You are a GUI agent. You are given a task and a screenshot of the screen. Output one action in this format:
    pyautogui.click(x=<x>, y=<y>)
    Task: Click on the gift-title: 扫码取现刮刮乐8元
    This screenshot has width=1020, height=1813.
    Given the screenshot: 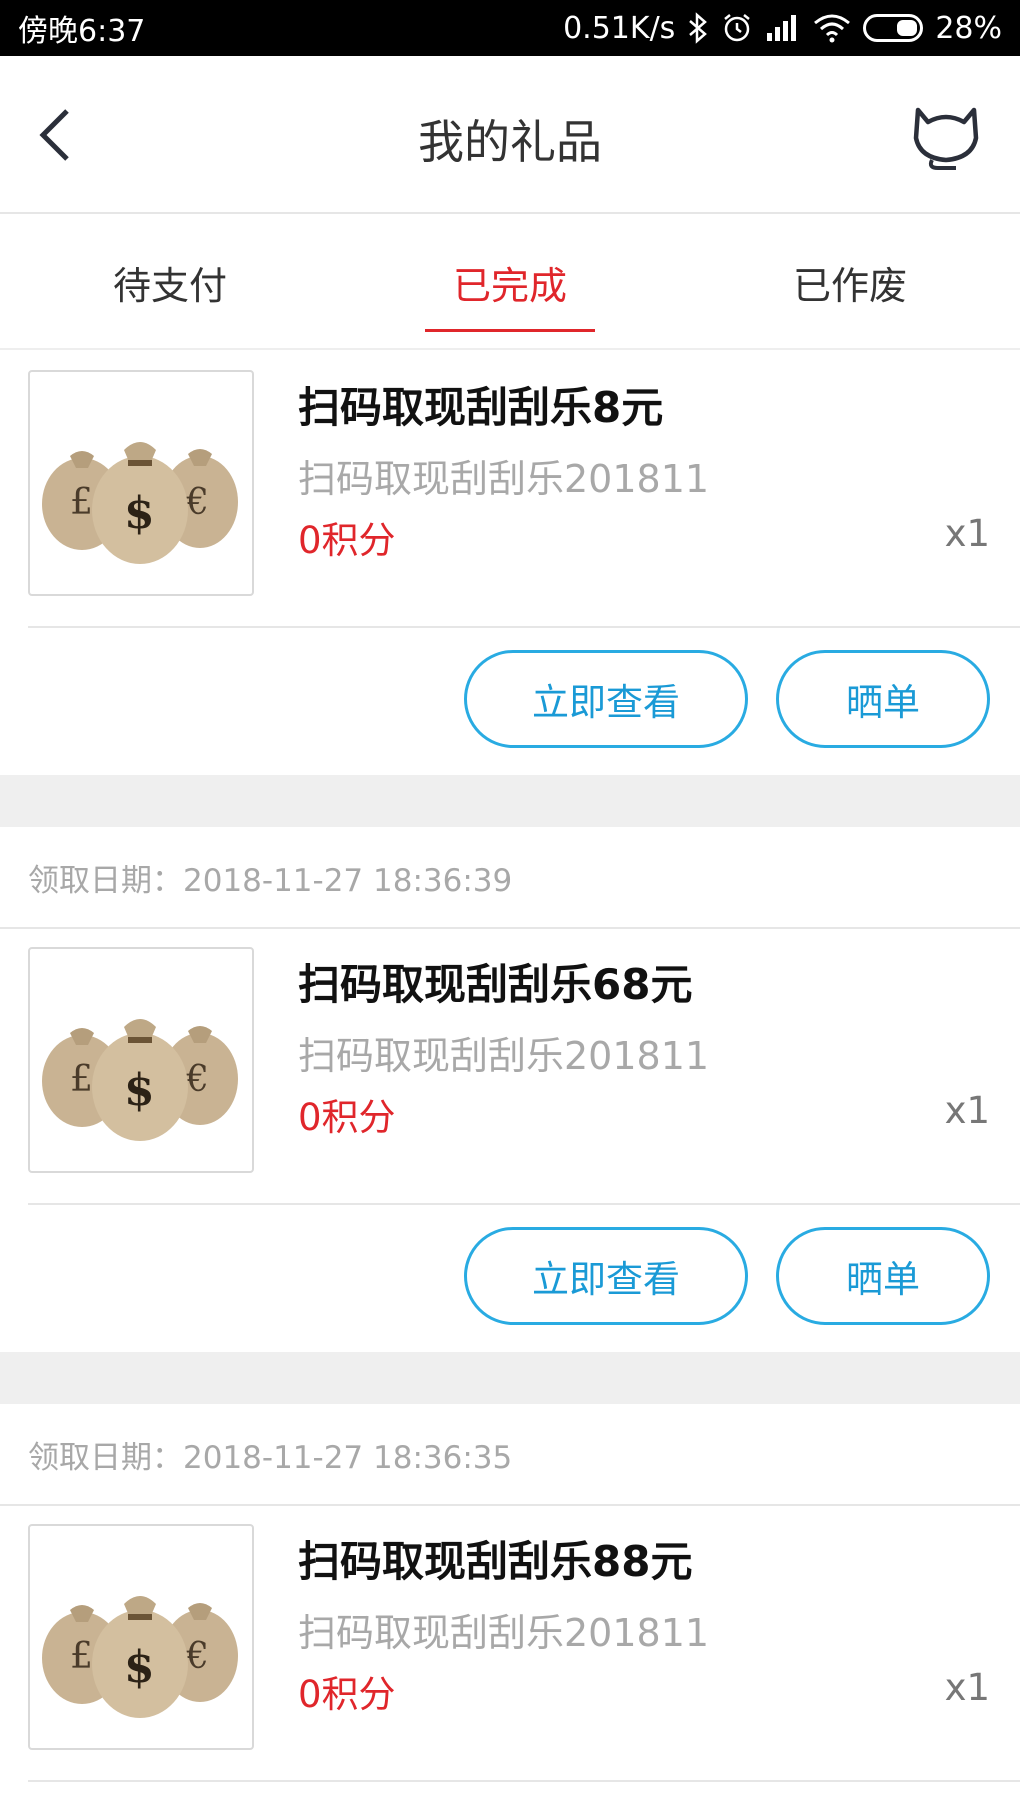 What is the action you would take?
    pyautogui.click(x=481, y=407)
    